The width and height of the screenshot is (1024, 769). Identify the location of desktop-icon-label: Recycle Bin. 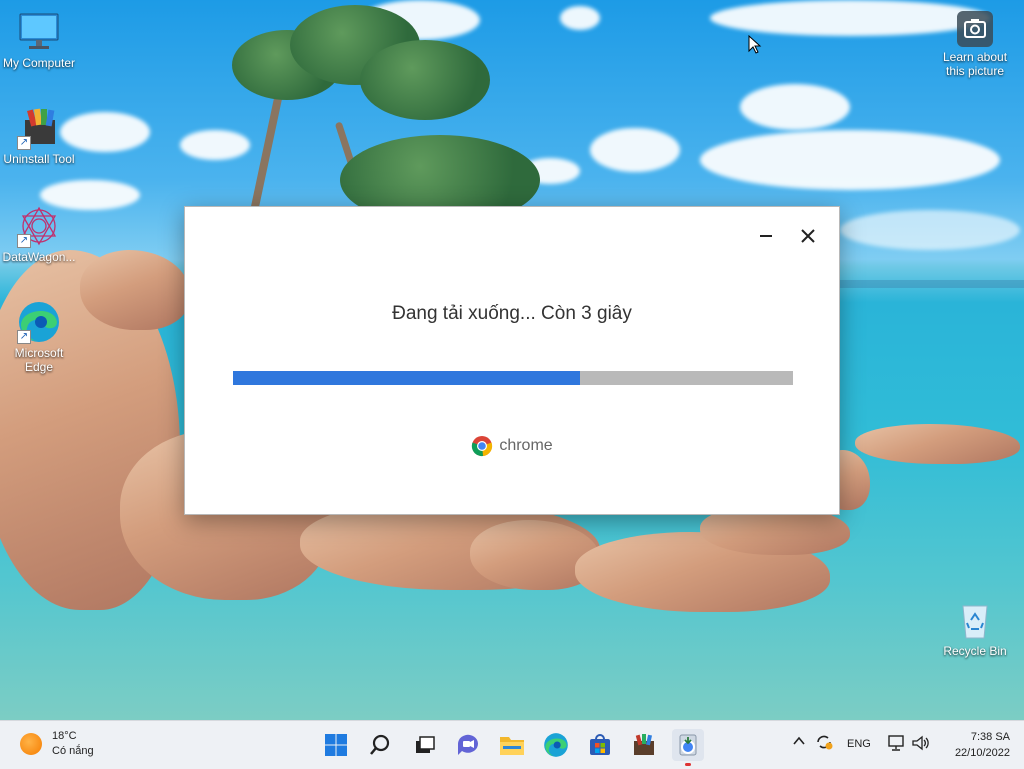
(975, 651).